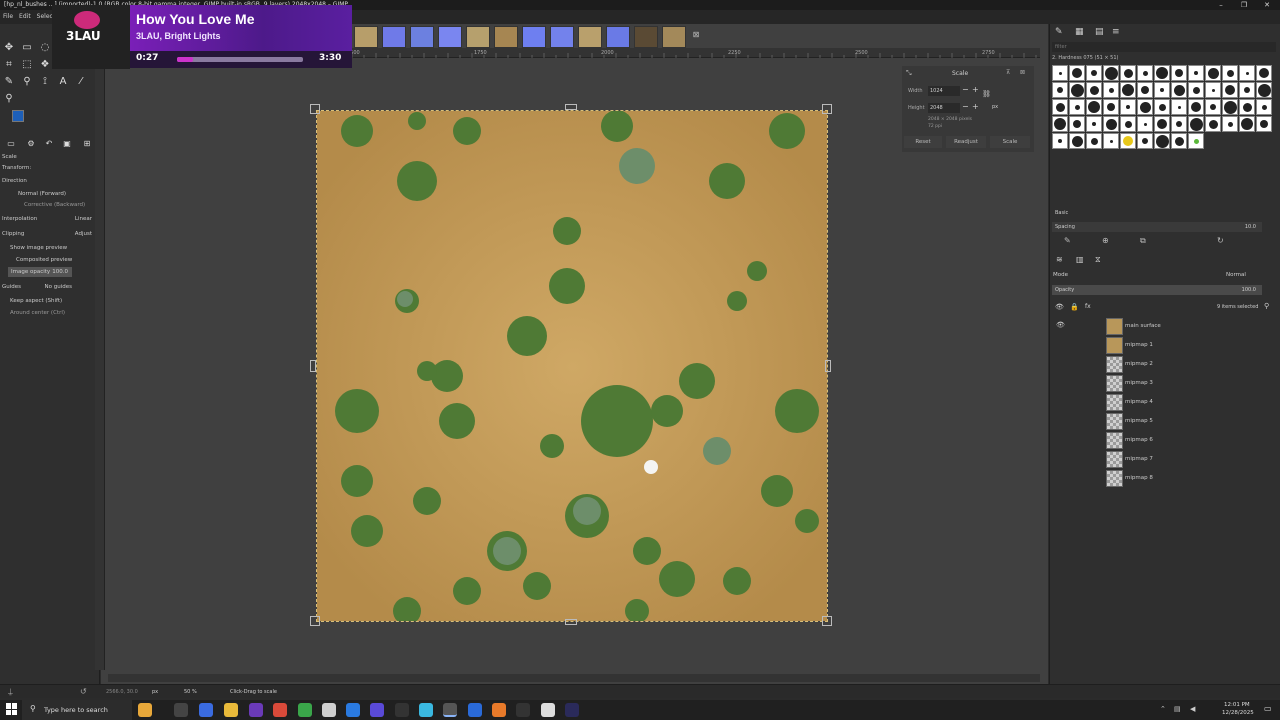 Image resolution: width=1280 pixels, height=720 pixels. What do you see at coordinates (571, 622) in the screenshot?
I see `scale-handle-bottom` at bounding box center [571, 622].